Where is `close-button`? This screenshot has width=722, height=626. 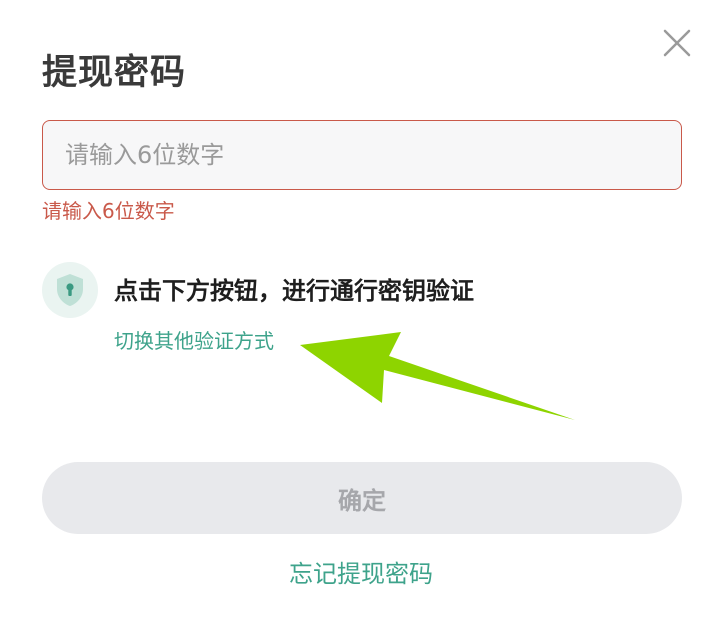
close-button is located at coordinates (677, 43).